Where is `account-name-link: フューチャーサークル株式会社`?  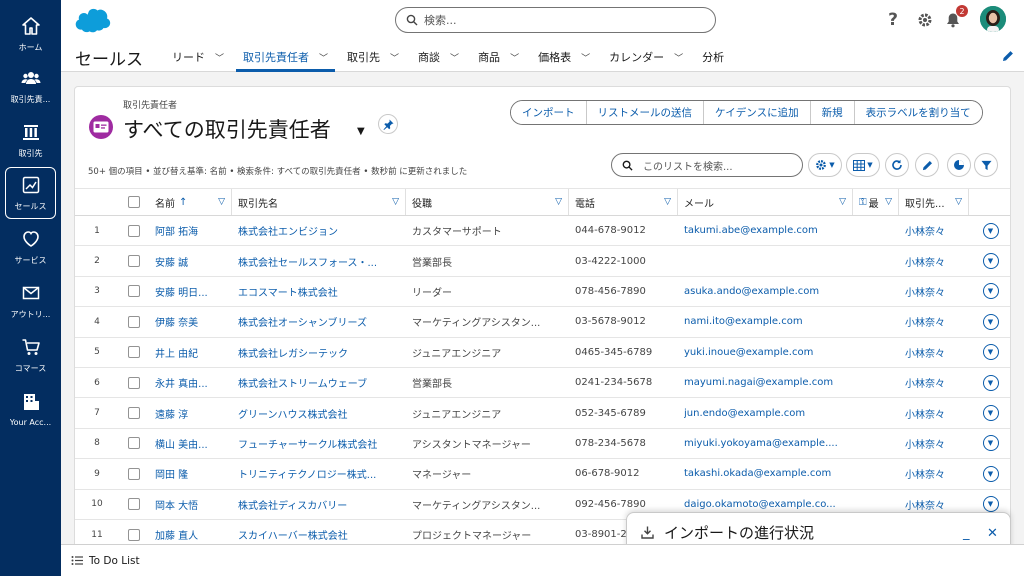
account-name-link: フューチャーサークル株式会社 is located at coordinates (307, 443).